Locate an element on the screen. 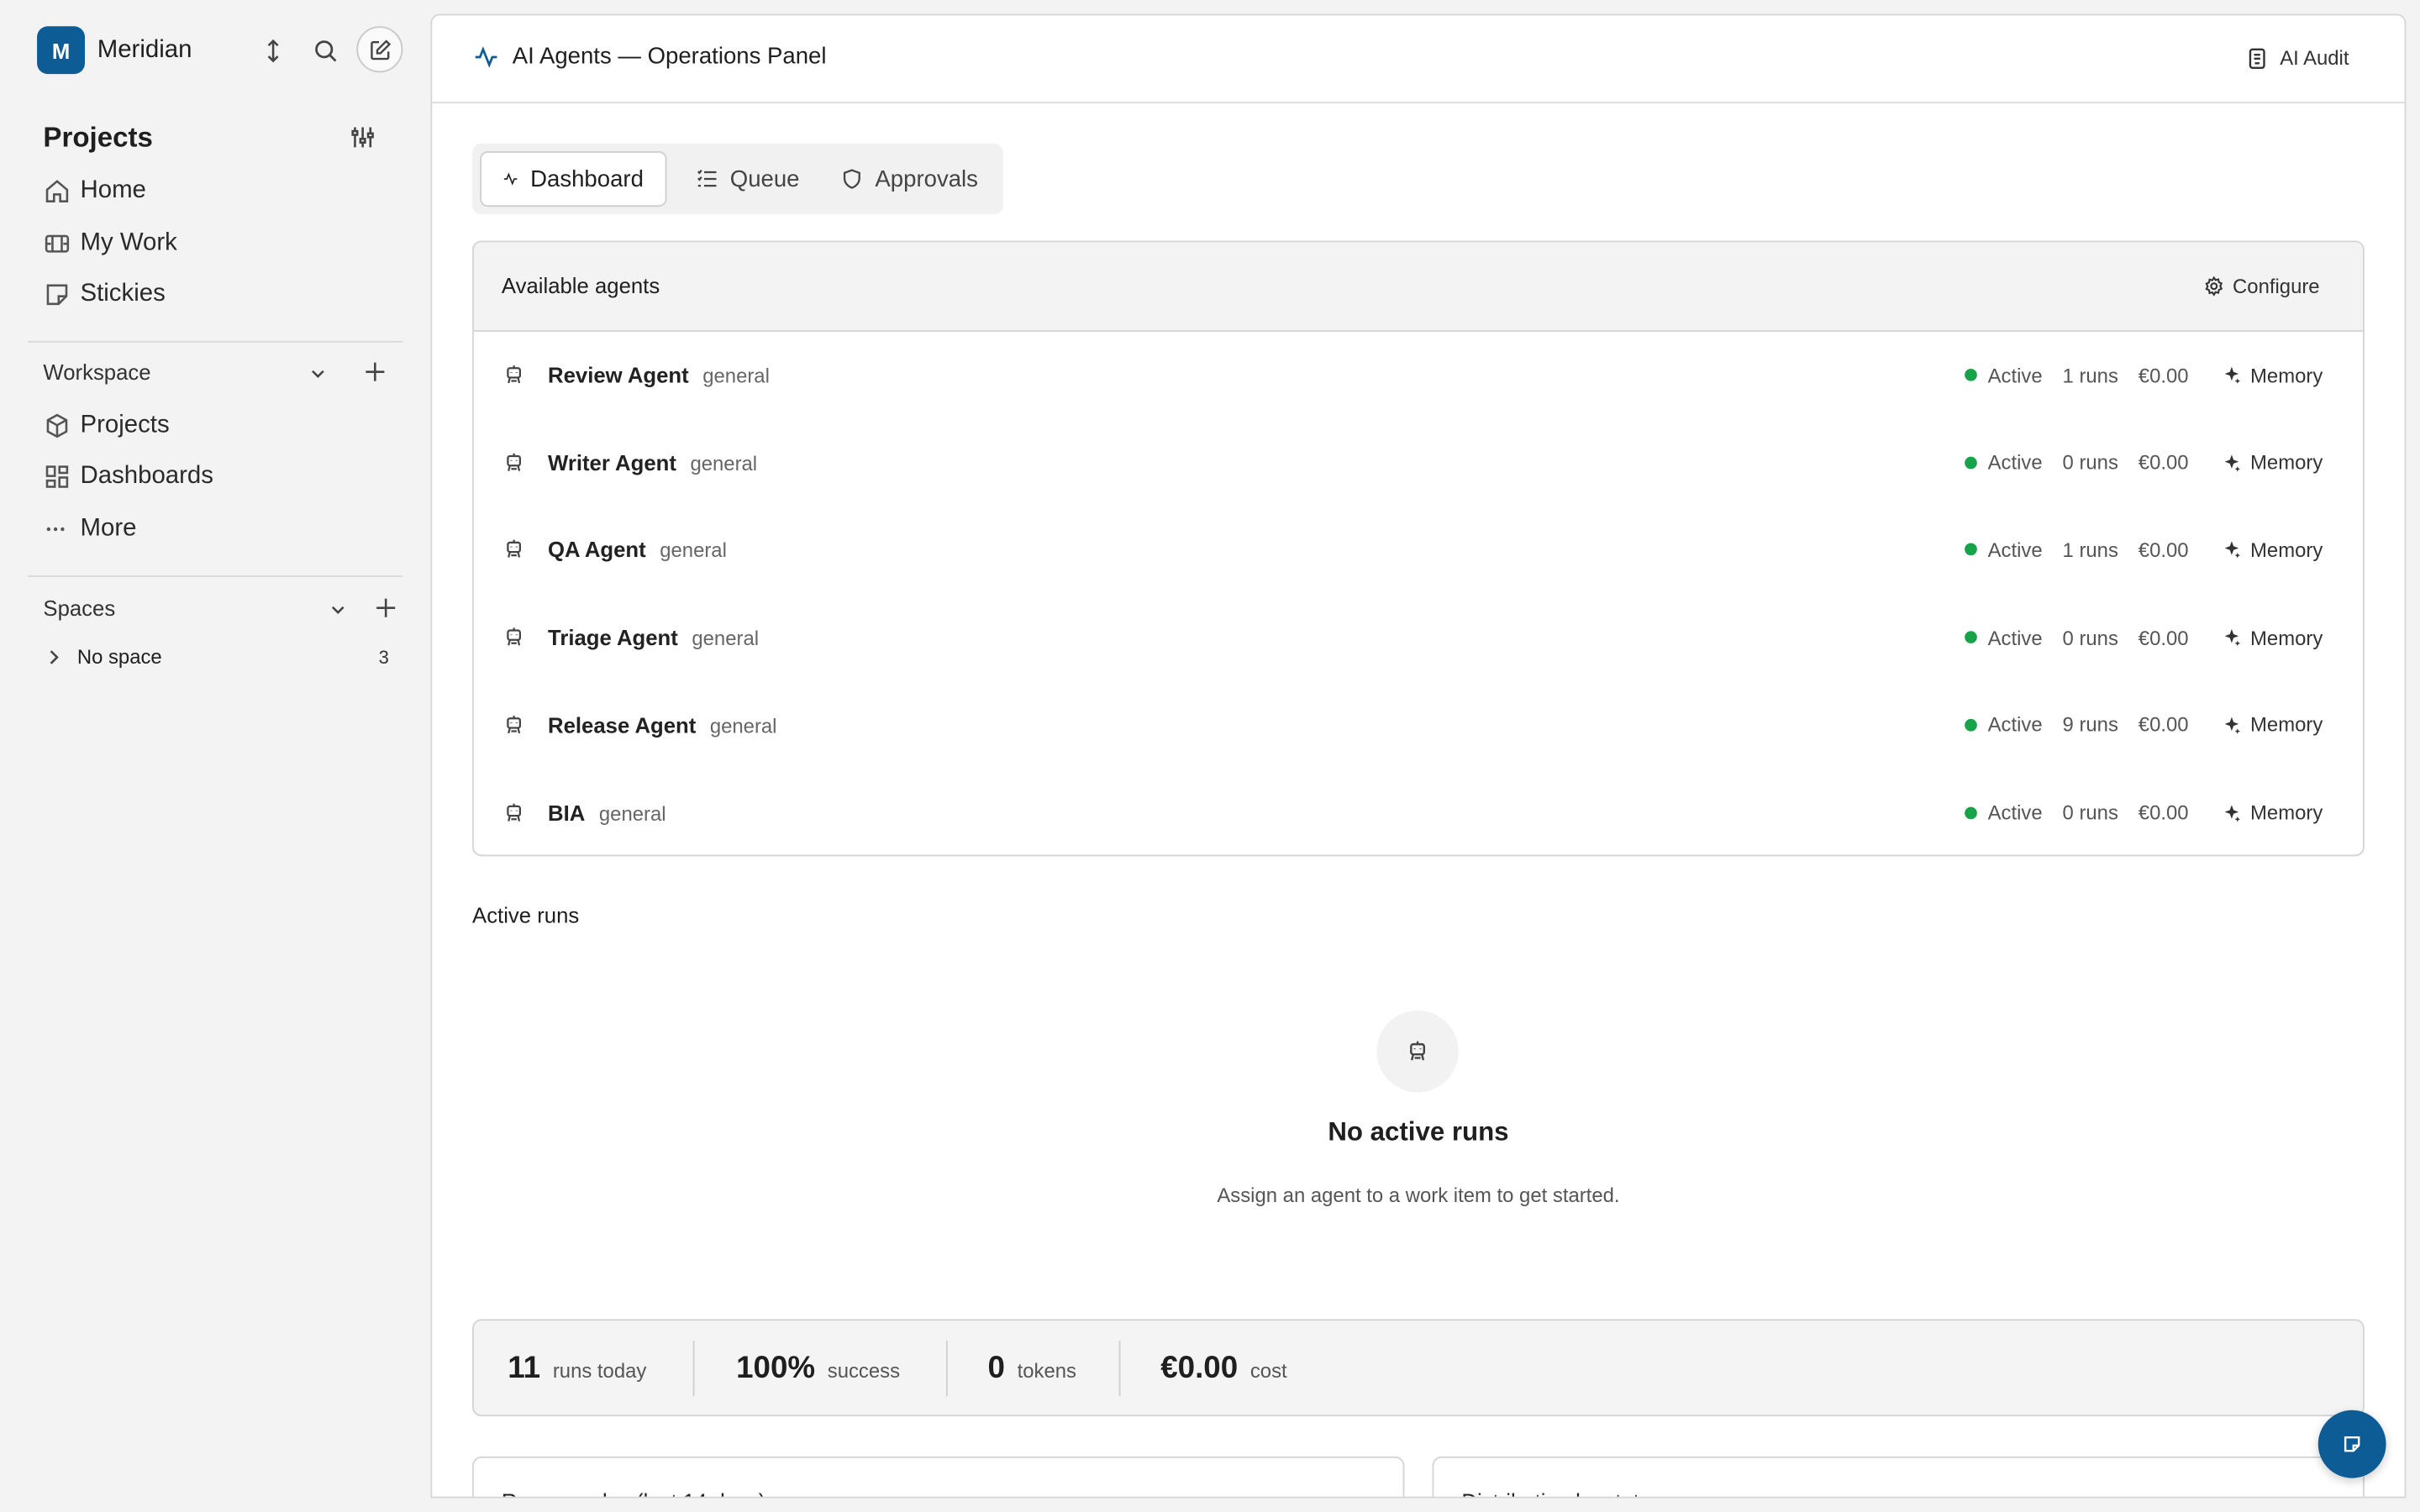  agent-name: Release Agent general is located at coordinates (662, 725).